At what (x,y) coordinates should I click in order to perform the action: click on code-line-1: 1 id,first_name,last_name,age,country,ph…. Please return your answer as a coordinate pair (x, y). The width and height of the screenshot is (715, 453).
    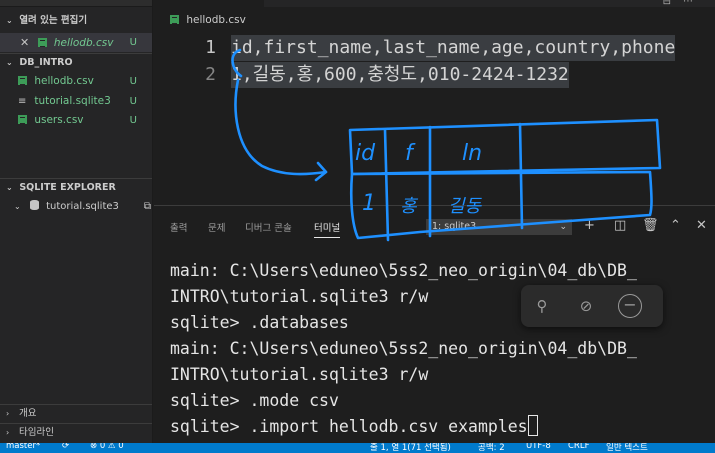
    Looking at the image, I should click on (434, 48).